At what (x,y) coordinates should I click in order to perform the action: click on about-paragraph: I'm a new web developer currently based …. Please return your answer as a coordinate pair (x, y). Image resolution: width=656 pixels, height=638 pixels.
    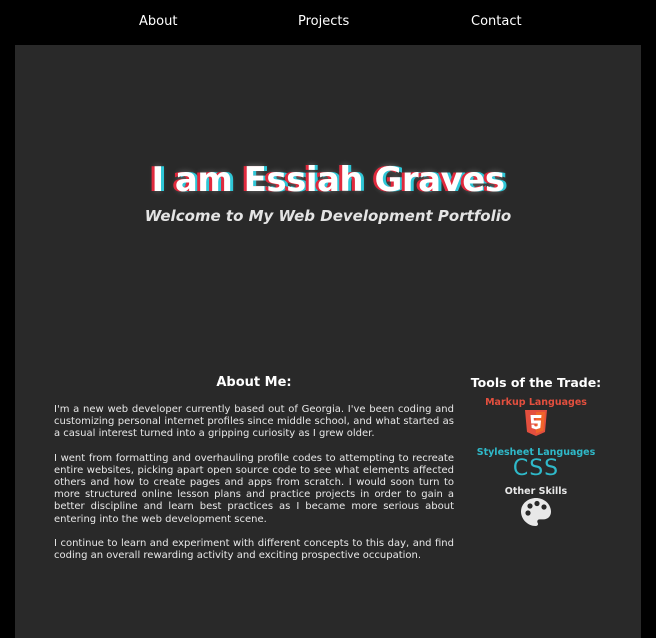
    Looking at the image, I should click on (254, 422).